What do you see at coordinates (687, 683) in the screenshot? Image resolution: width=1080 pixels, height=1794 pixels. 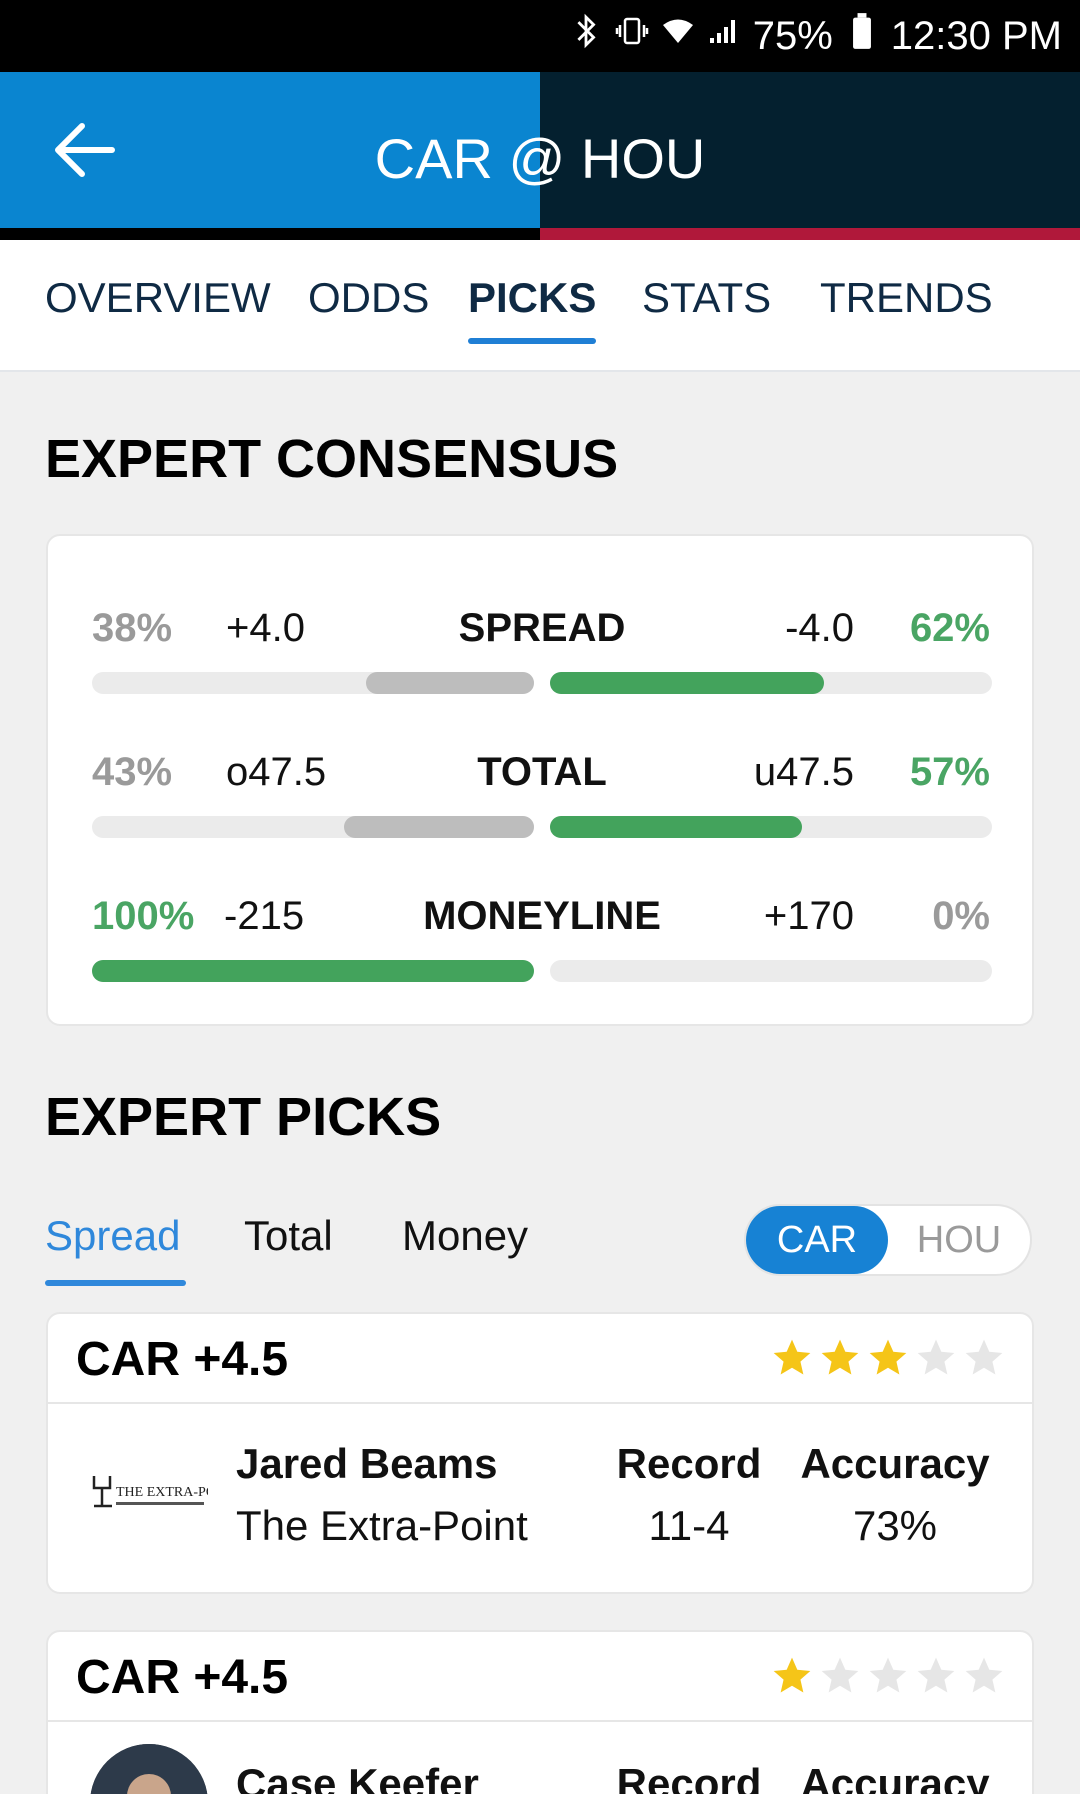 I see `spread-right-bar` at bounding box center [687, 683].